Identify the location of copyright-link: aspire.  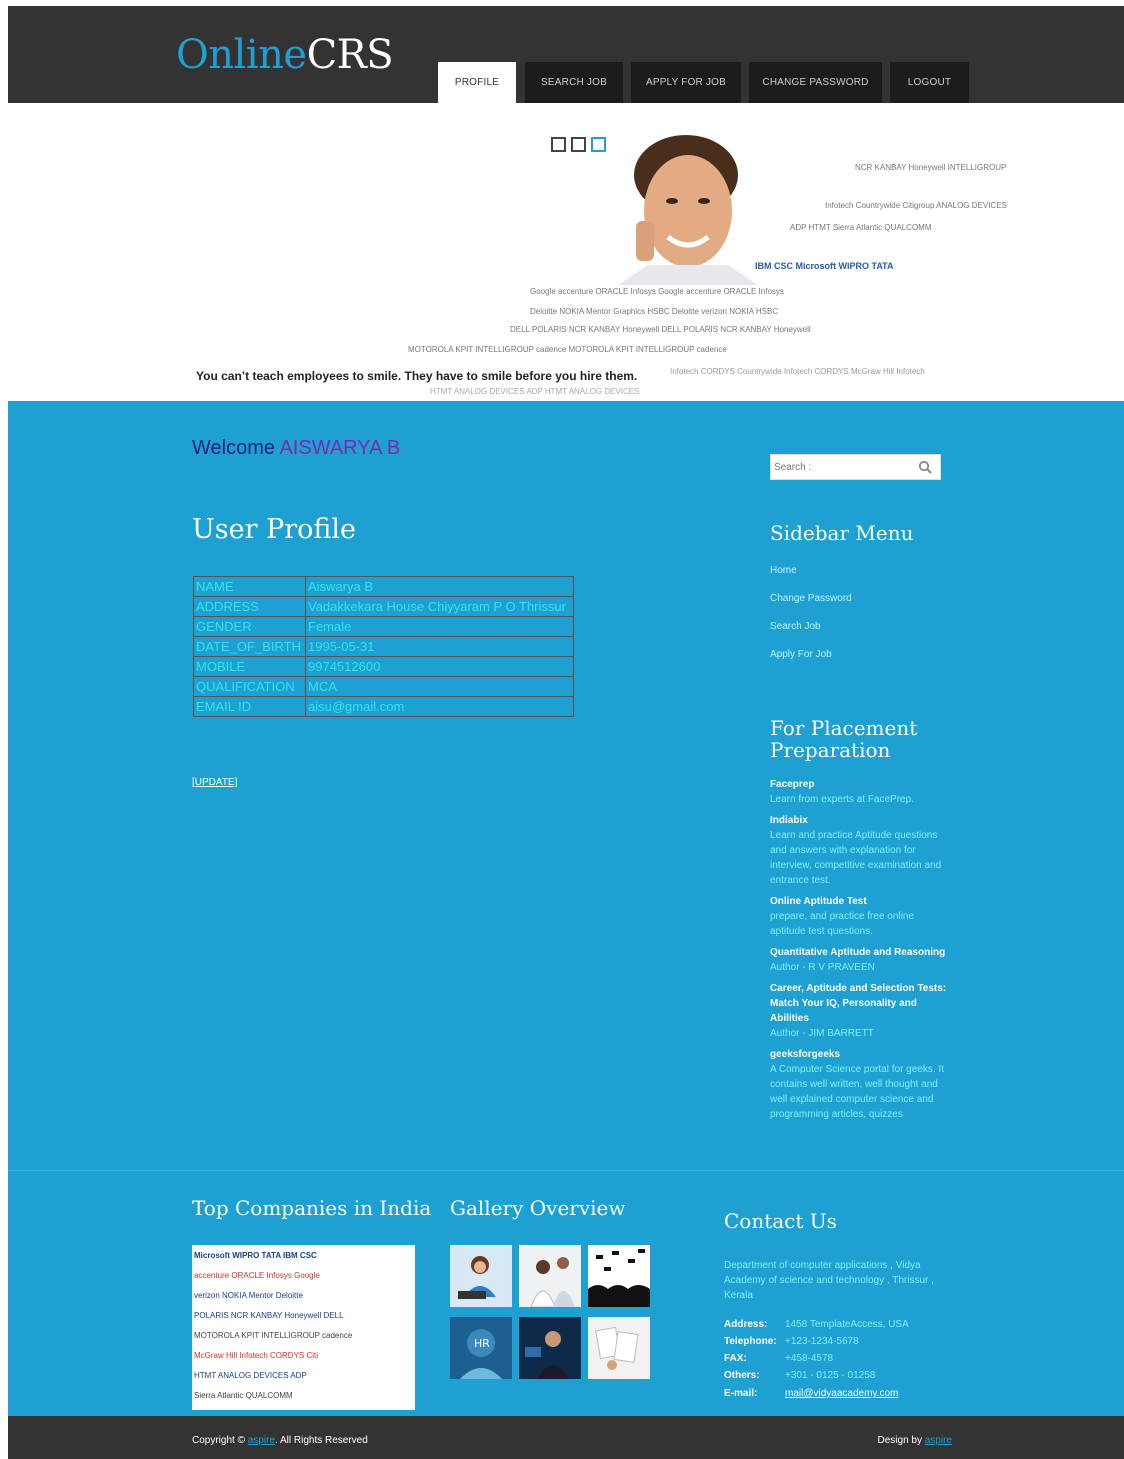
(261, 1440).